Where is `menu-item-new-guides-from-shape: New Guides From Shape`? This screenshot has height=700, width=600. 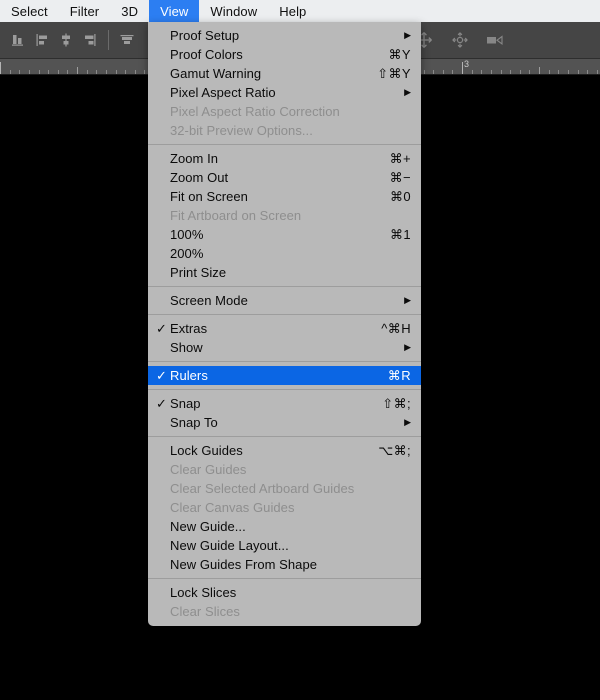
menu-item-new-guides-from-shape: New Guides From Shape is located at coordinates (284, 564).